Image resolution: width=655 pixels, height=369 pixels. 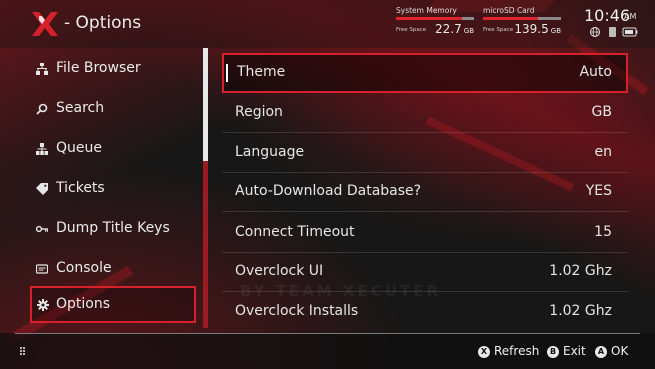 What do you see at coordinates (601, 352) in the screenshot?
I see `a-button-icon: A` at bounding box center [601, 352].